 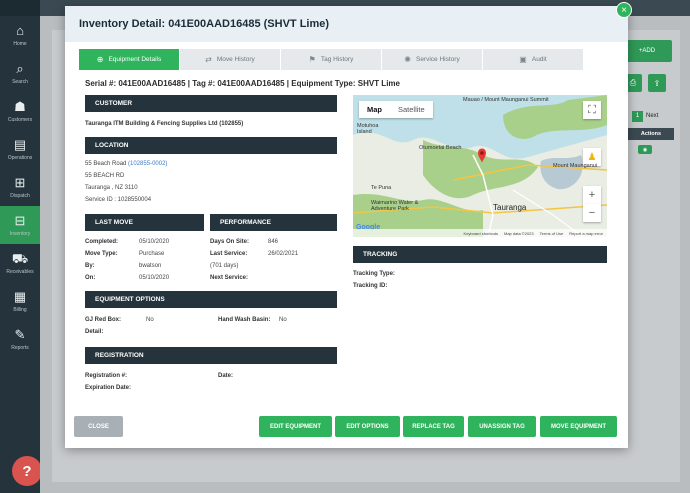 I want to click on nav-inventory: ⊟ Inventory, so click(x=20, y=225).